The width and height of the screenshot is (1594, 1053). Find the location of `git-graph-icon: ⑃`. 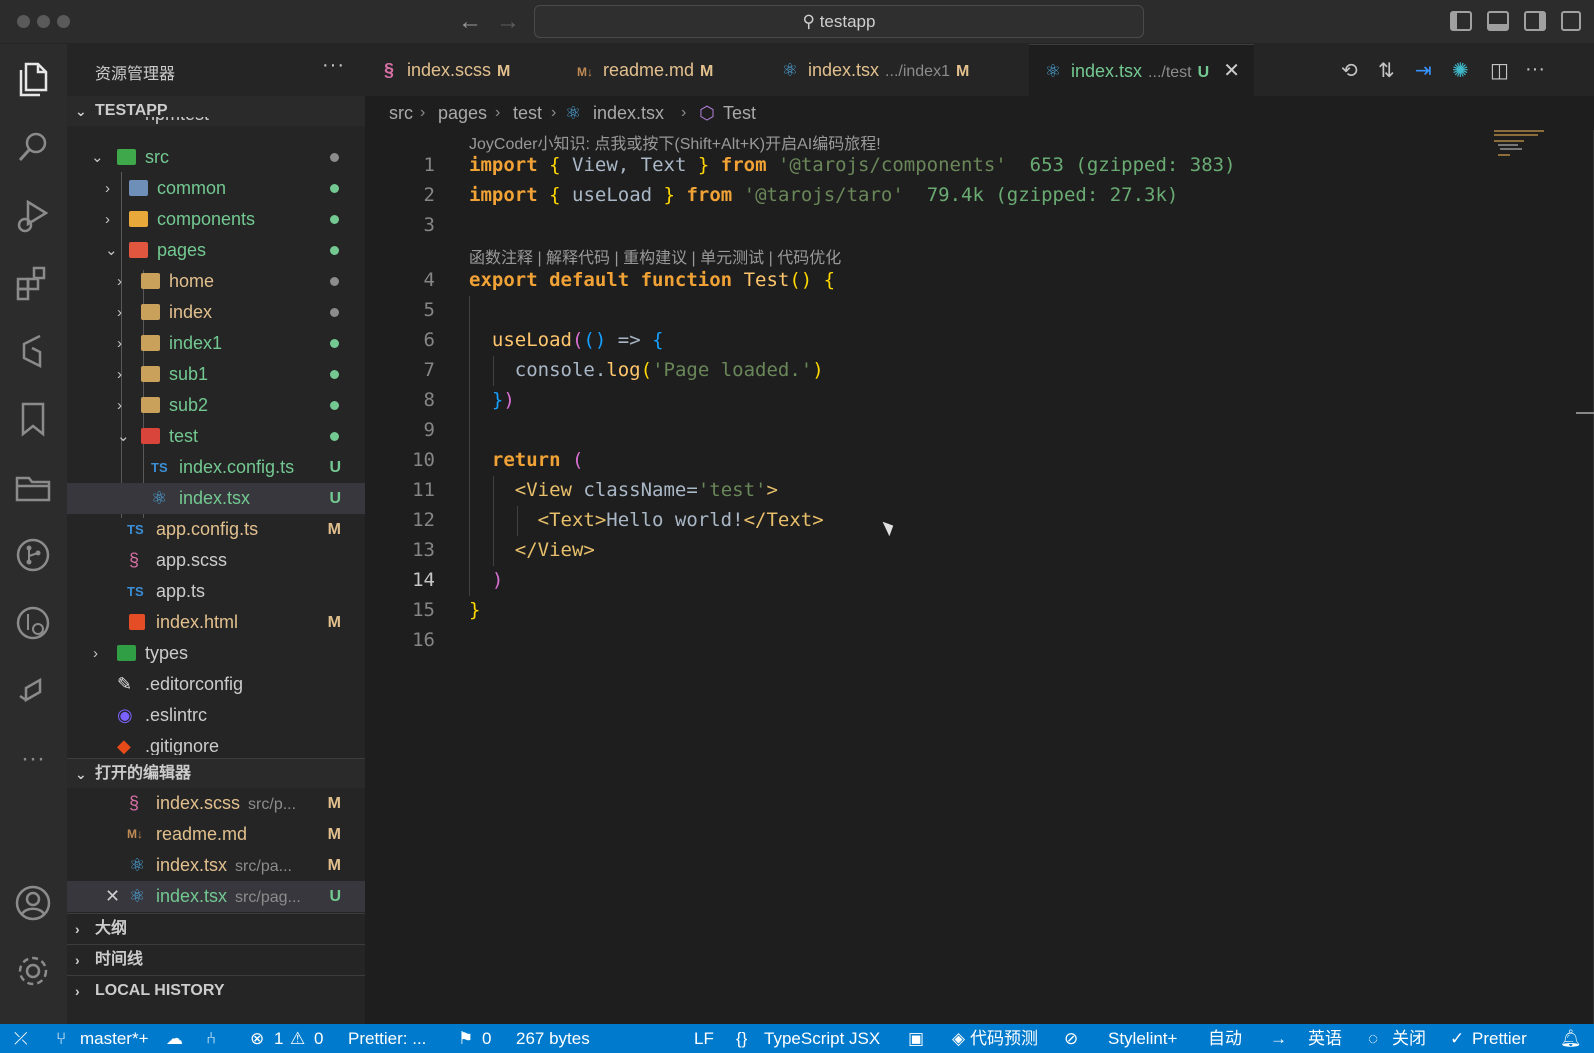

git-graph-icon: ⑃ is located at coordinates (211, 1038).